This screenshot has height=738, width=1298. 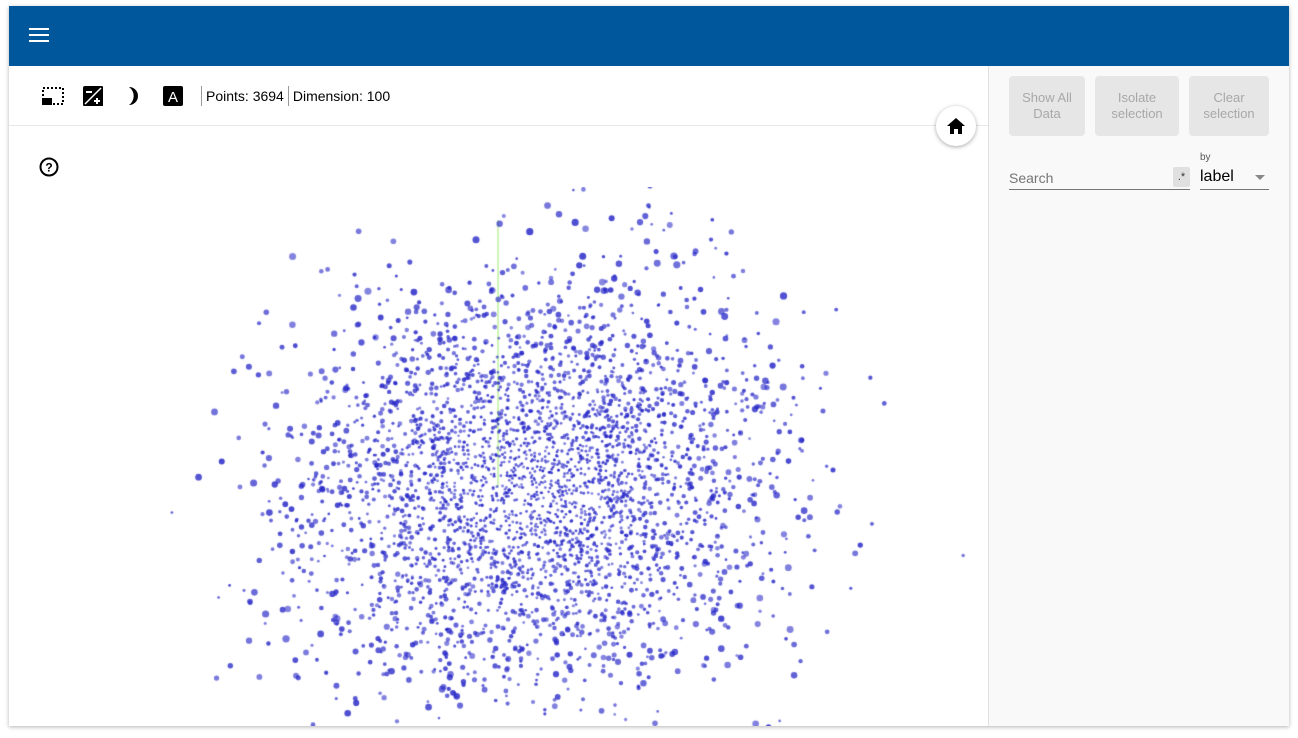 I want to click on home-button, so click(x=956, y=126).